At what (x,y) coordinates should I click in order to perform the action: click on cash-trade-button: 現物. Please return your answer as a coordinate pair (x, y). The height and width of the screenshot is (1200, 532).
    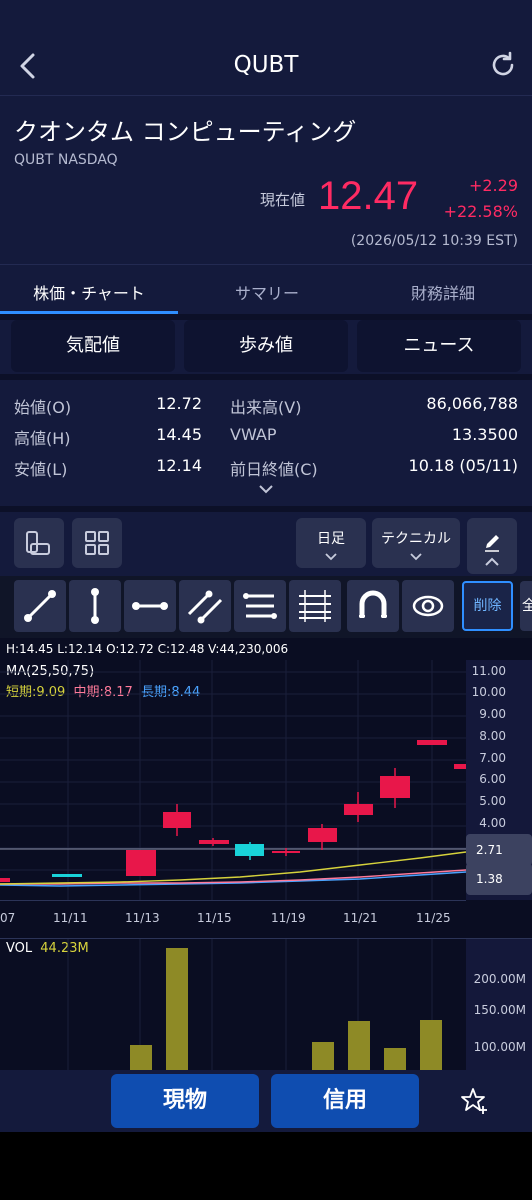
    Looking at the image, I should click on (185, 1101).